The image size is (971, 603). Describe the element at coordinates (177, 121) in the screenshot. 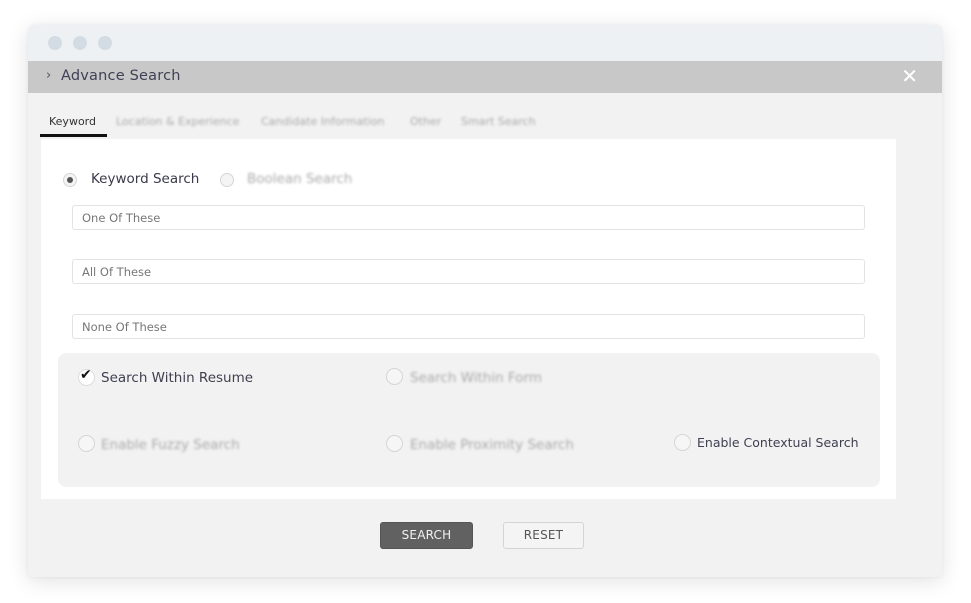

I see `tab-location-experience: Location & Experience` at that location.